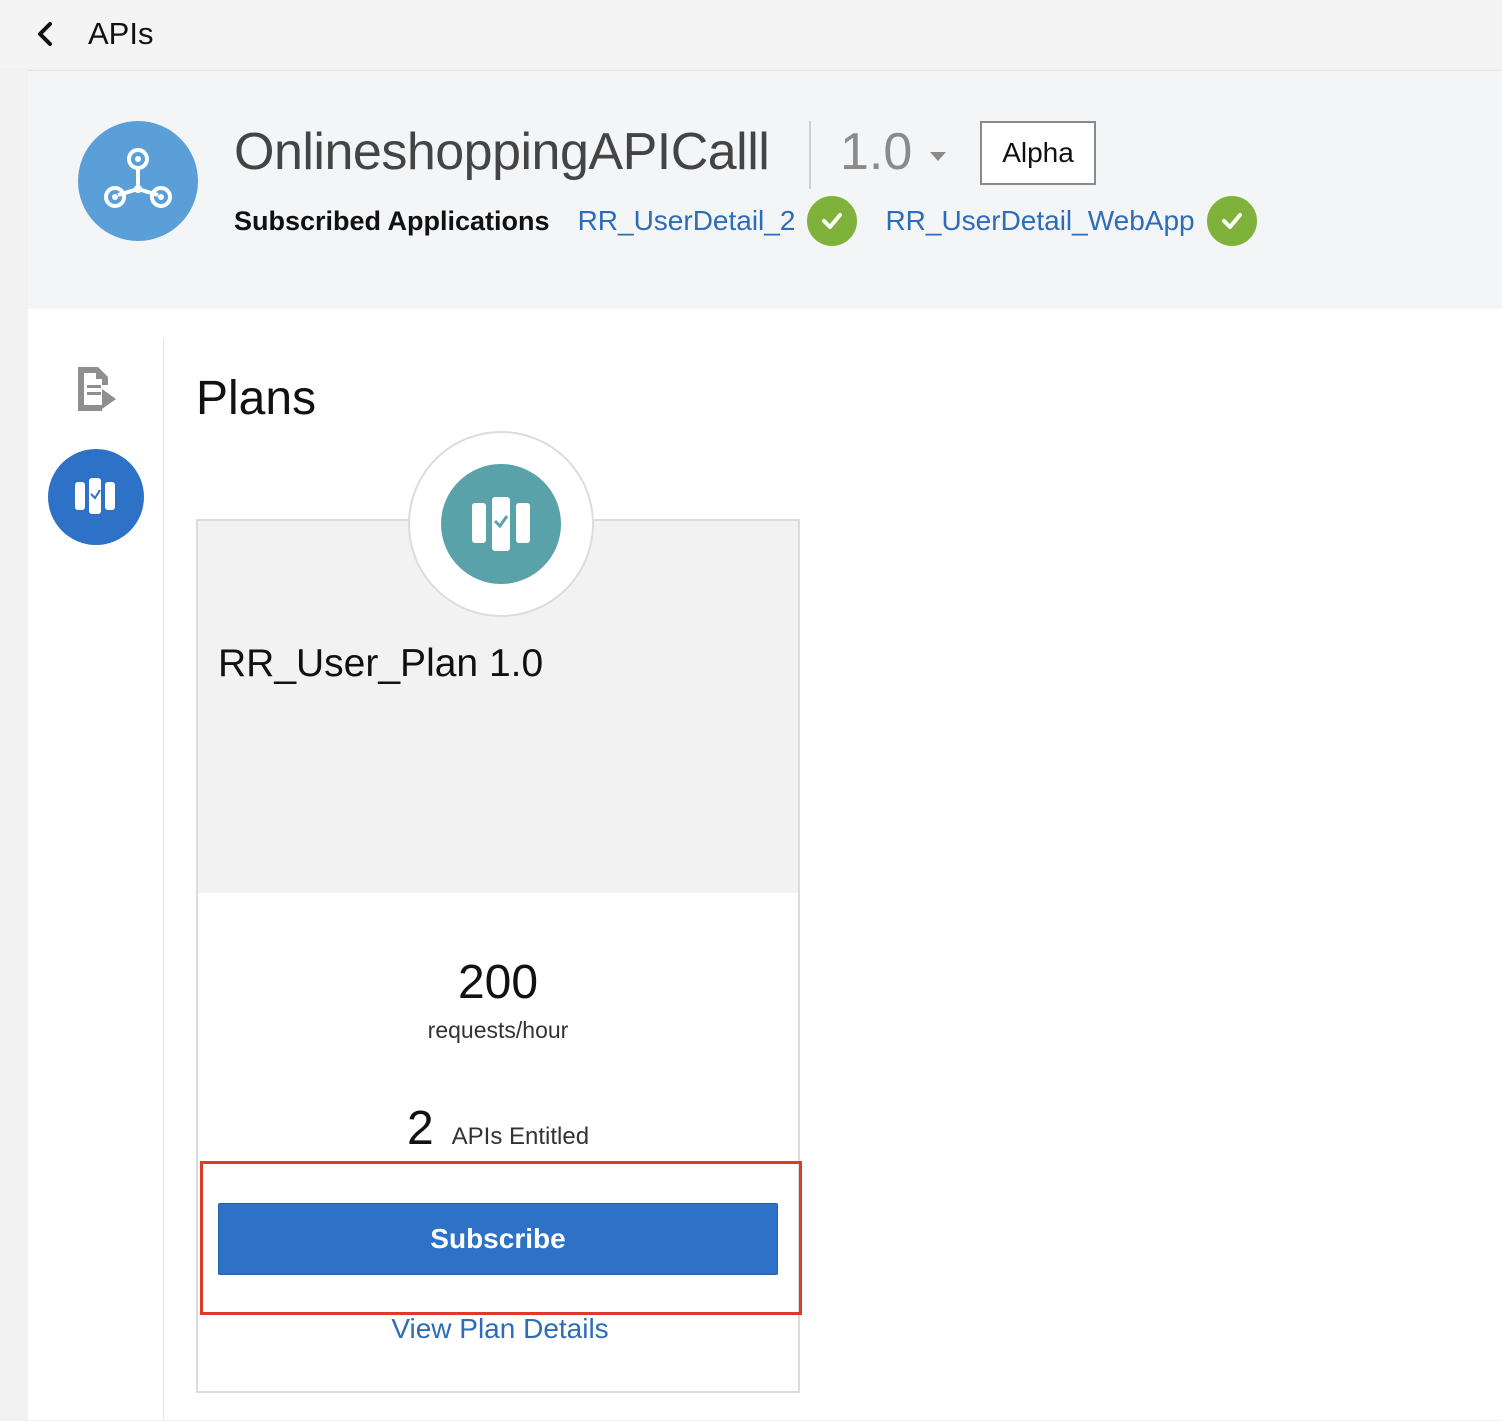 The width and height of the screenshot is (1502, 1421). I want to click on caret-down-icon, so click(938, 156).